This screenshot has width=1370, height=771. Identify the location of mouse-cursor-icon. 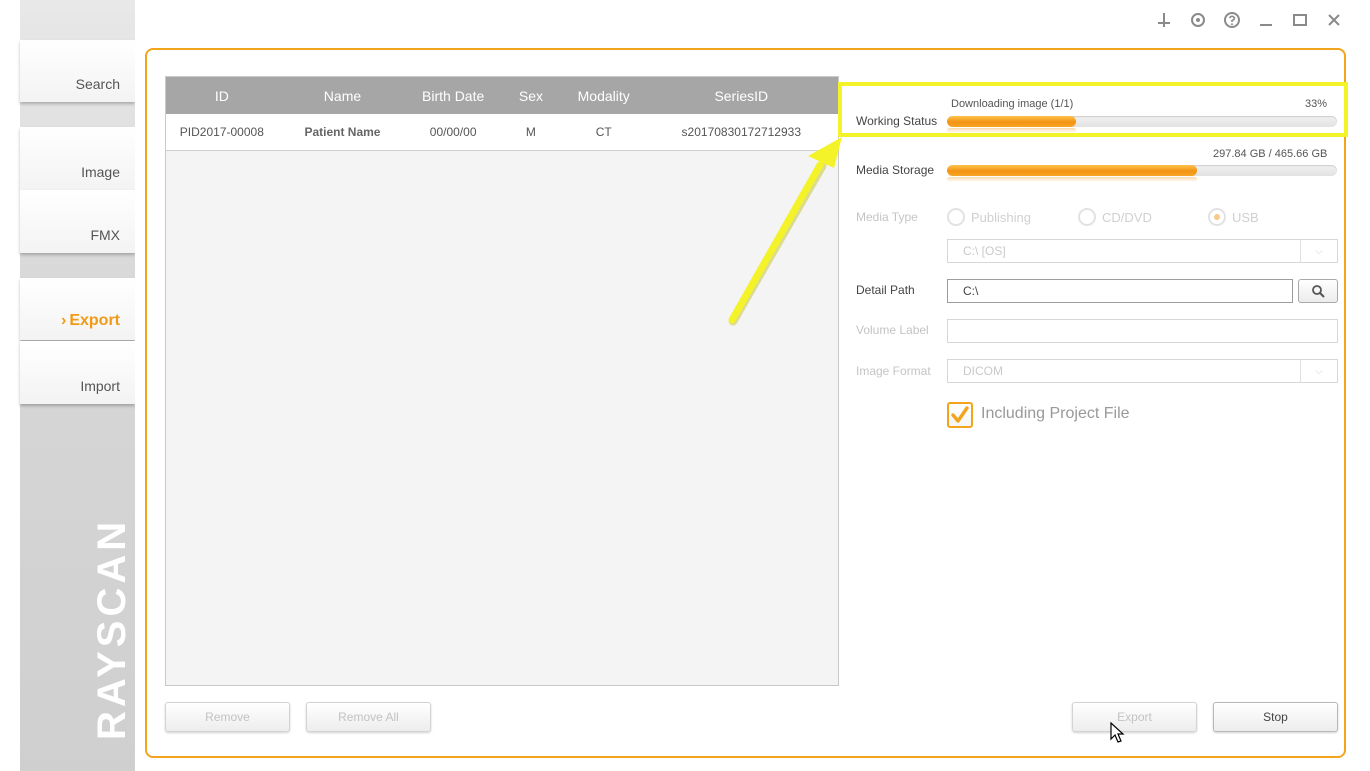
(1117, 732).